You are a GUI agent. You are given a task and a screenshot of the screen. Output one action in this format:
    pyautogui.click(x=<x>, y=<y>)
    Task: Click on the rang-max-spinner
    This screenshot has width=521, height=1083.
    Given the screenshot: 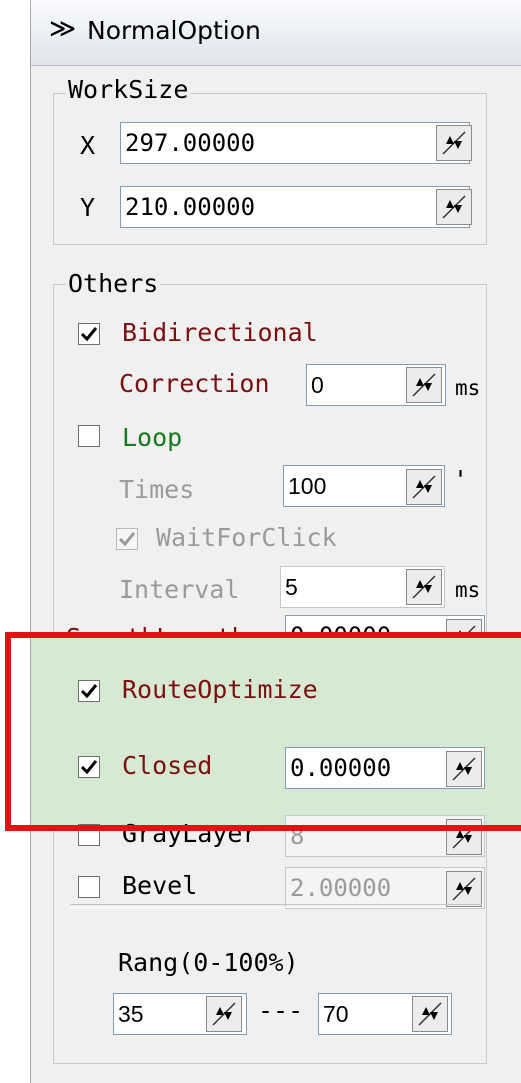 What is the action you would take?
    pyautogui.click(x=430, y=1014)
    